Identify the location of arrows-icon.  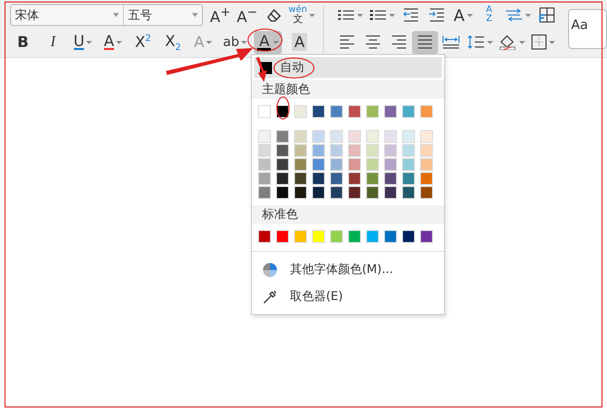
(514, 15).